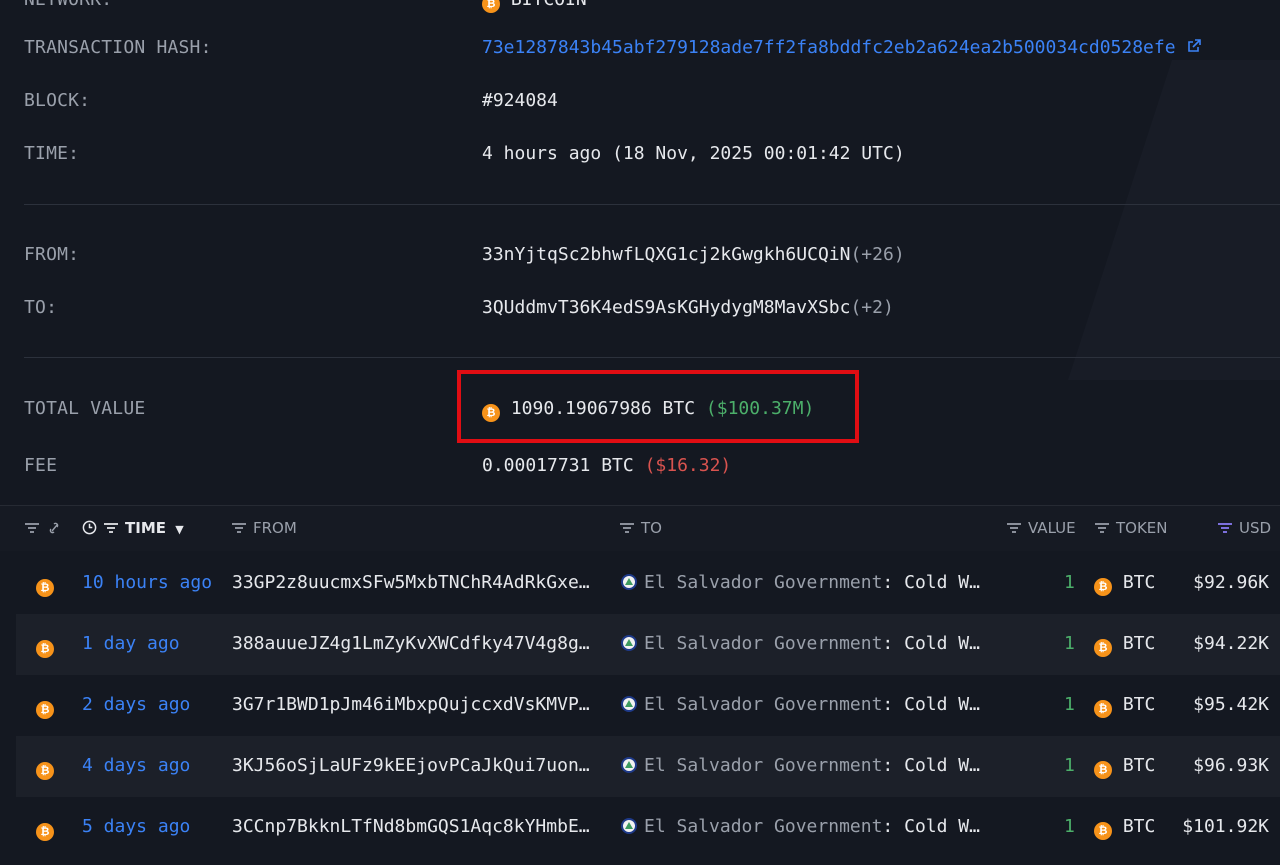 This screenshot has height=865, width=1280. What do you see at coordinates (1052, 528) in the screenshot?
I see `value-header-label: VALUE` at bounding box center [1052, 528].